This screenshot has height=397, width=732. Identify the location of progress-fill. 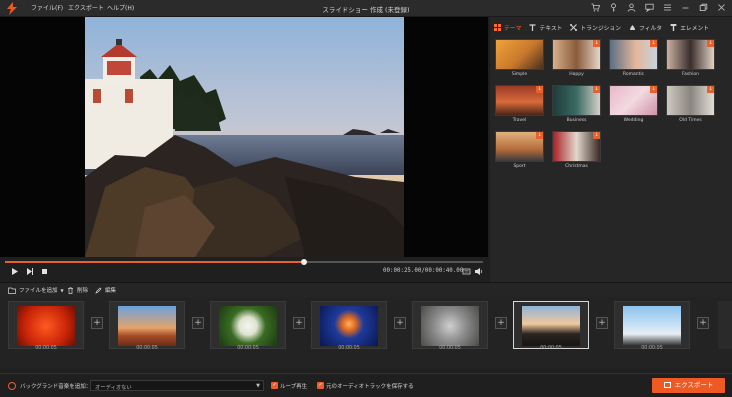
(154, 262).